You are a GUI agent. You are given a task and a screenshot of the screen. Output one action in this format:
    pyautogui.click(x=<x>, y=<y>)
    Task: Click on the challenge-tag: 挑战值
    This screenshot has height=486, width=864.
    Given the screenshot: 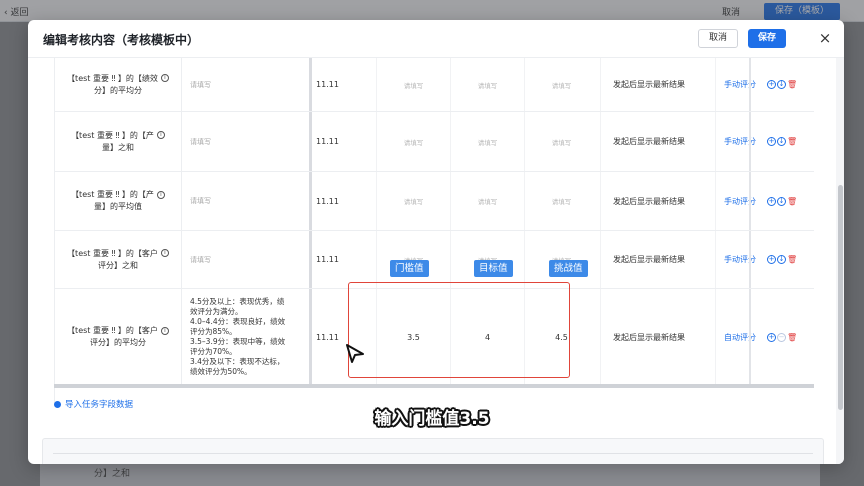 What is the action you would take?
    pyautogui.click(x=568, y=268)
    